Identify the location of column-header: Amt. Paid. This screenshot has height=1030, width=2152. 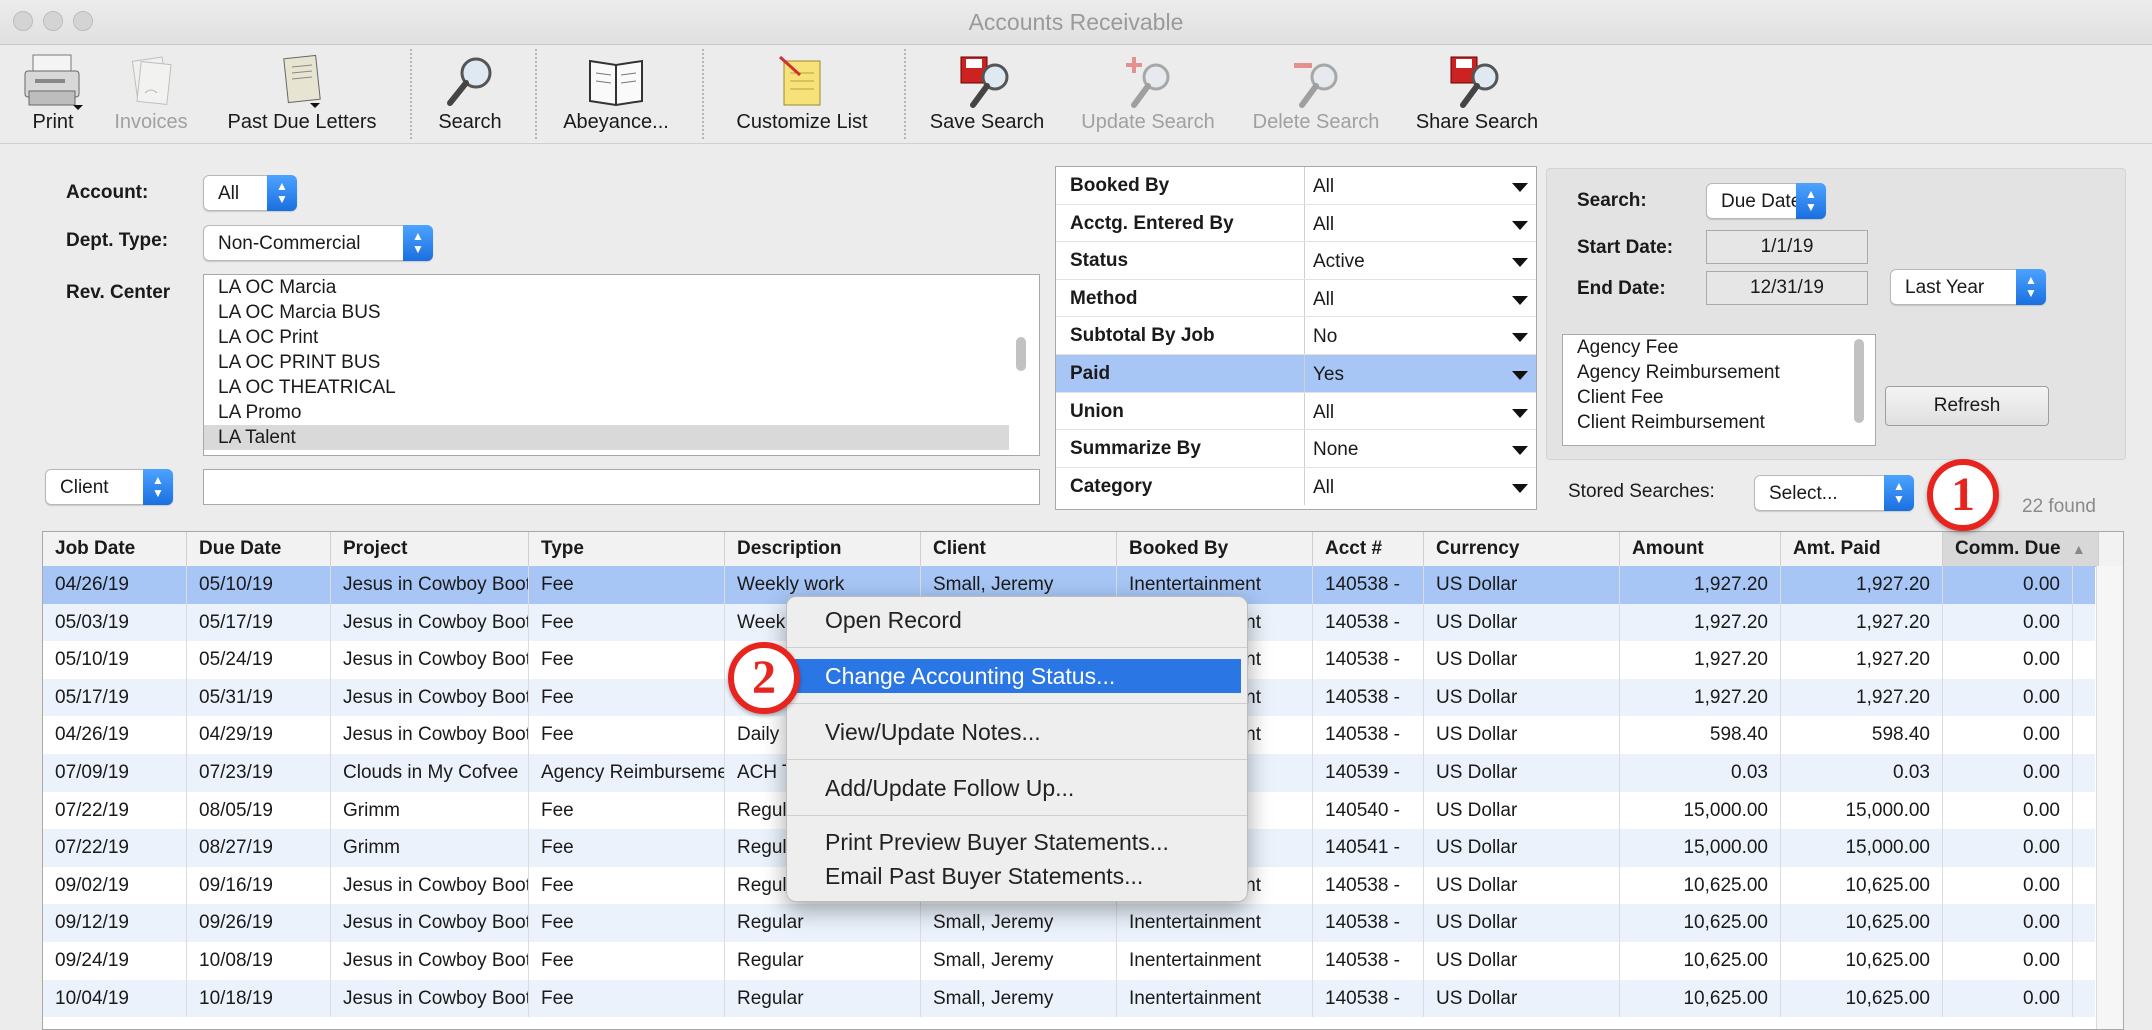
(1862, 549).